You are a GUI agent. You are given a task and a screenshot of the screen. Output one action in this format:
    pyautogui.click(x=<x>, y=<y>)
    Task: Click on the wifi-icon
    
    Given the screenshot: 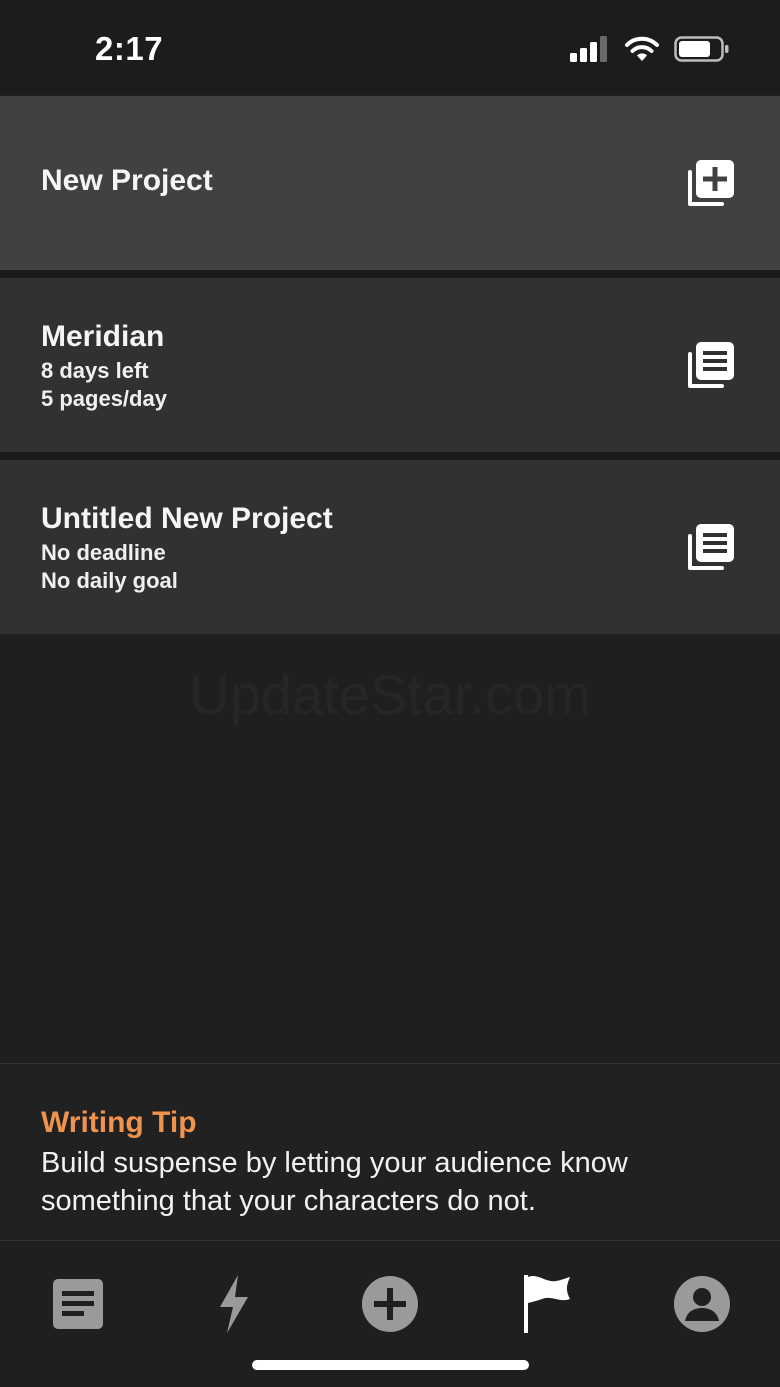 What is the action you would take?
    pyautogui.click(x=642, y=48)
    